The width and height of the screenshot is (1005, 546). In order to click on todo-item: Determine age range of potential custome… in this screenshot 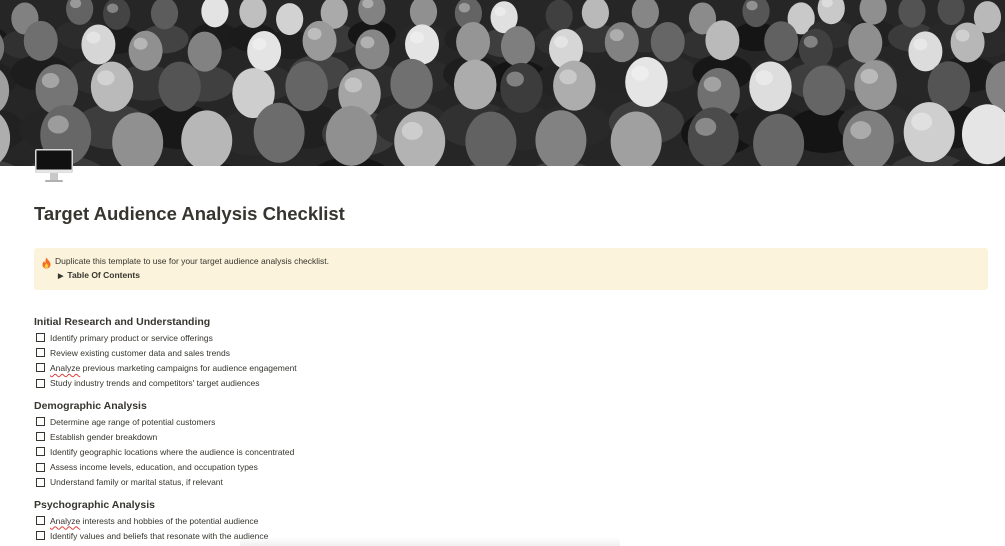, I will do `click(164, 421)`.